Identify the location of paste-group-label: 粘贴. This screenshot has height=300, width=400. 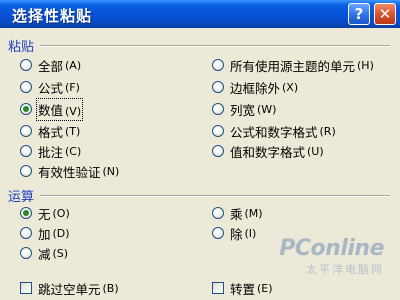
(21, 47).